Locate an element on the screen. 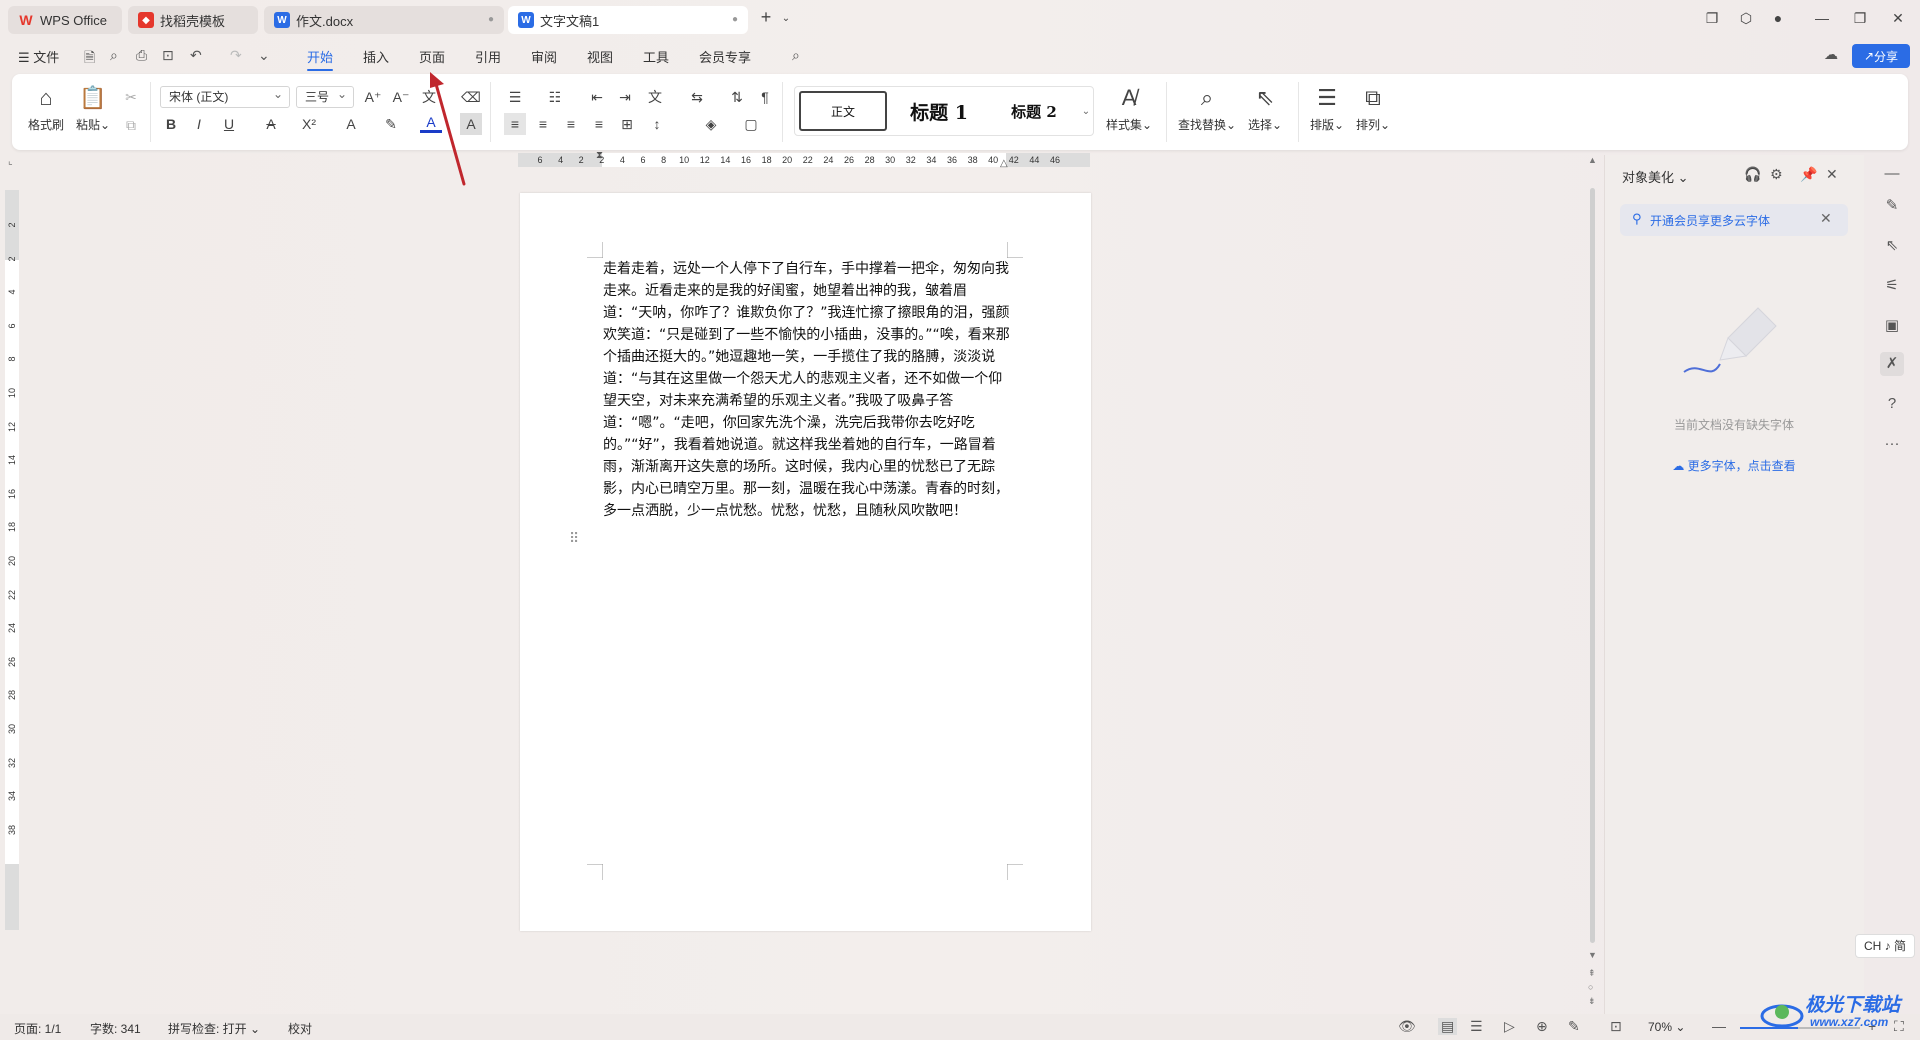 The image size is (1920, 1040). menu-tools: 工具 is located at coordinates (656, 56).